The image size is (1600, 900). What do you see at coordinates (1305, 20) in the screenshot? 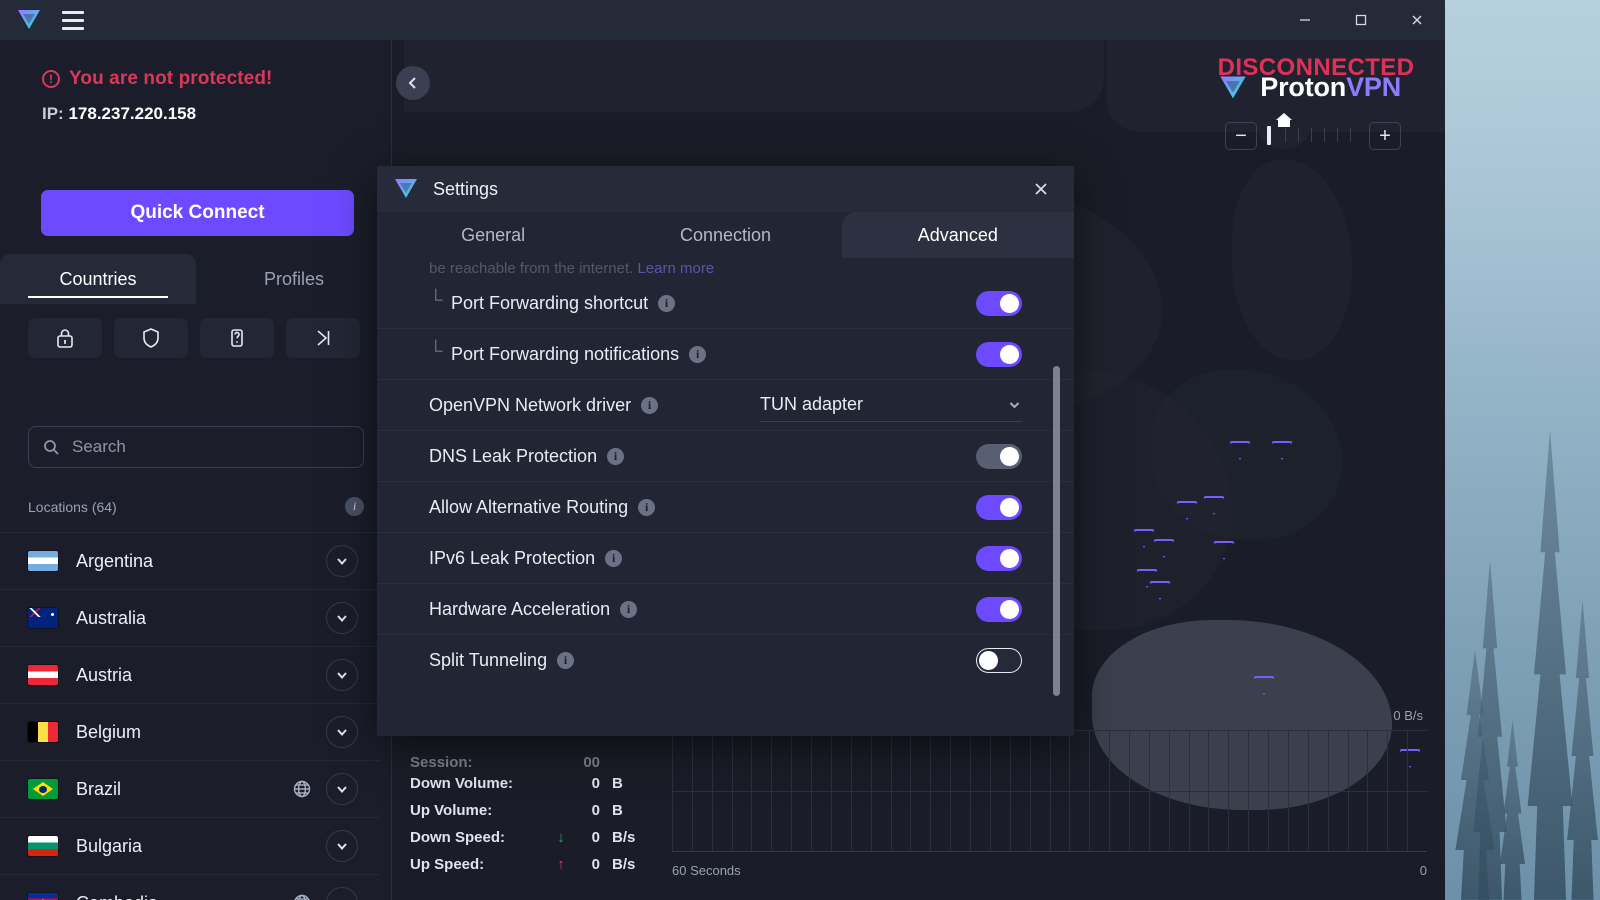
I see `minimize-button` at bounding box center [1305, 20].